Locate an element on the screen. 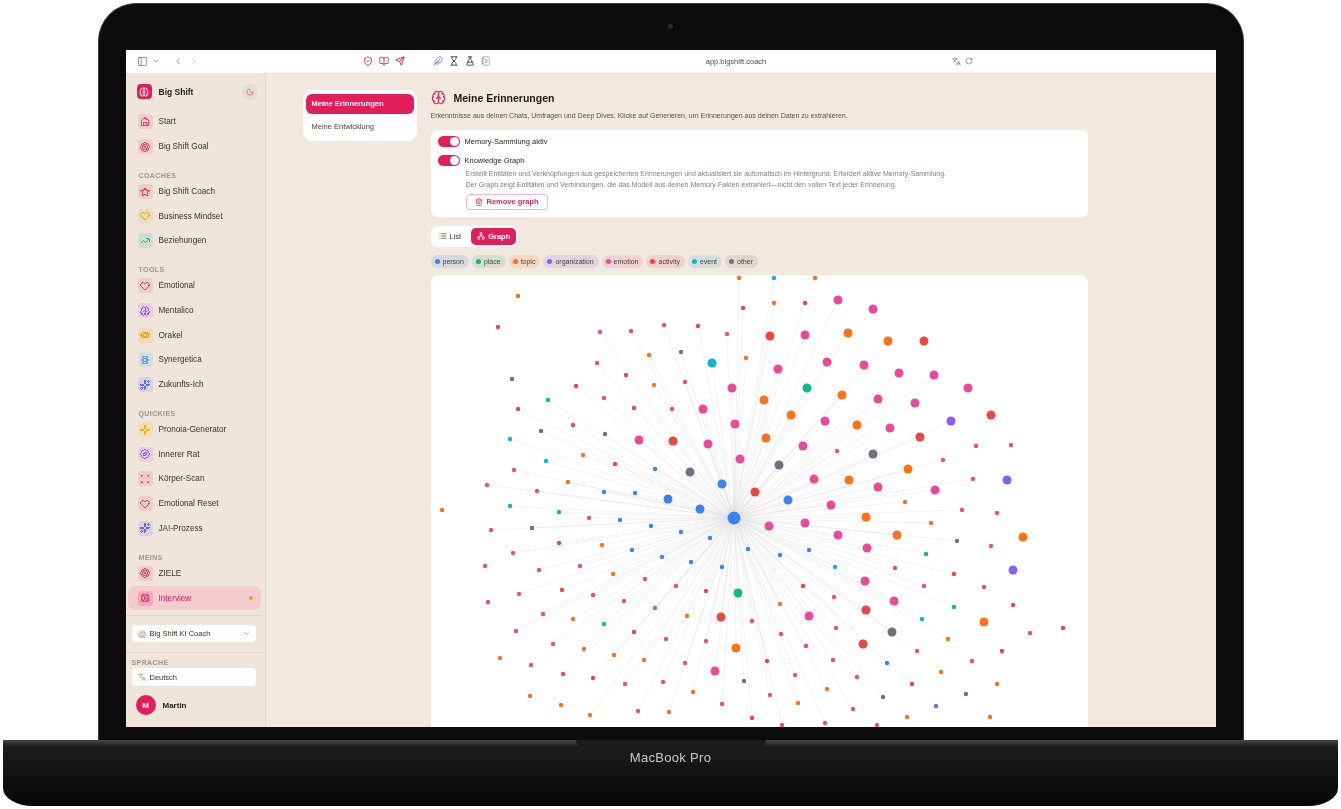  book-icon is located at coordinates (383, 61).